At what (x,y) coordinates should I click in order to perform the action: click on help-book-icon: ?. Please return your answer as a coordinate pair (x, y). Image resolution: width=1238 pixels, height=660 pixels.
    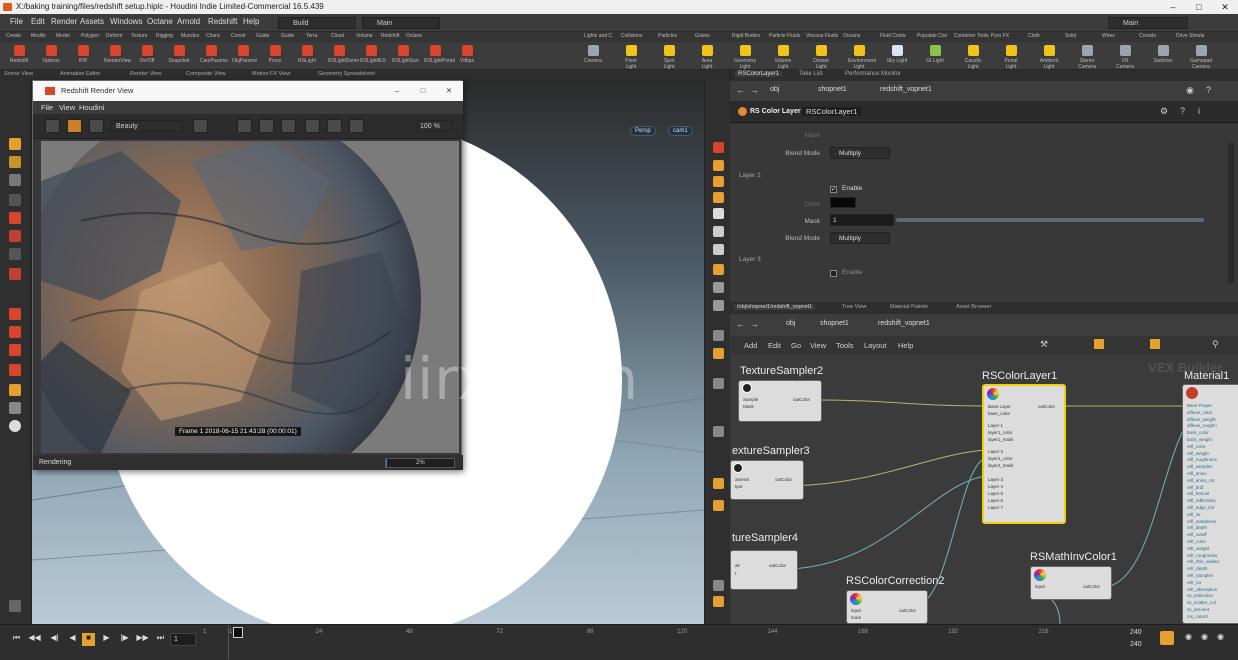
    Looking at the image, I should click on (1182, 111).